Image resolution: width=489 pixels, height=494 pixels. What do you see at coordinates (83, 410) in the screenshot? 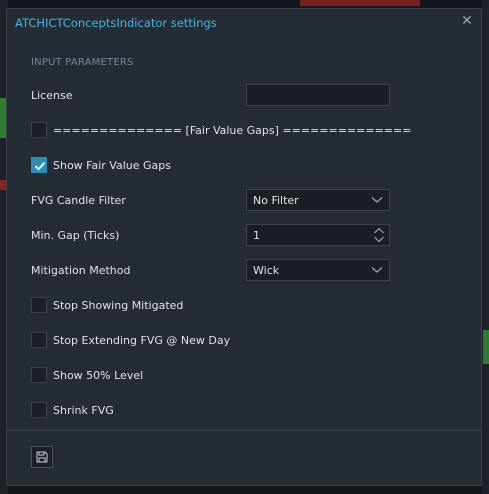
I see `shrink-fvg-label: Shrink FVG` at bounding box center [83, 410].